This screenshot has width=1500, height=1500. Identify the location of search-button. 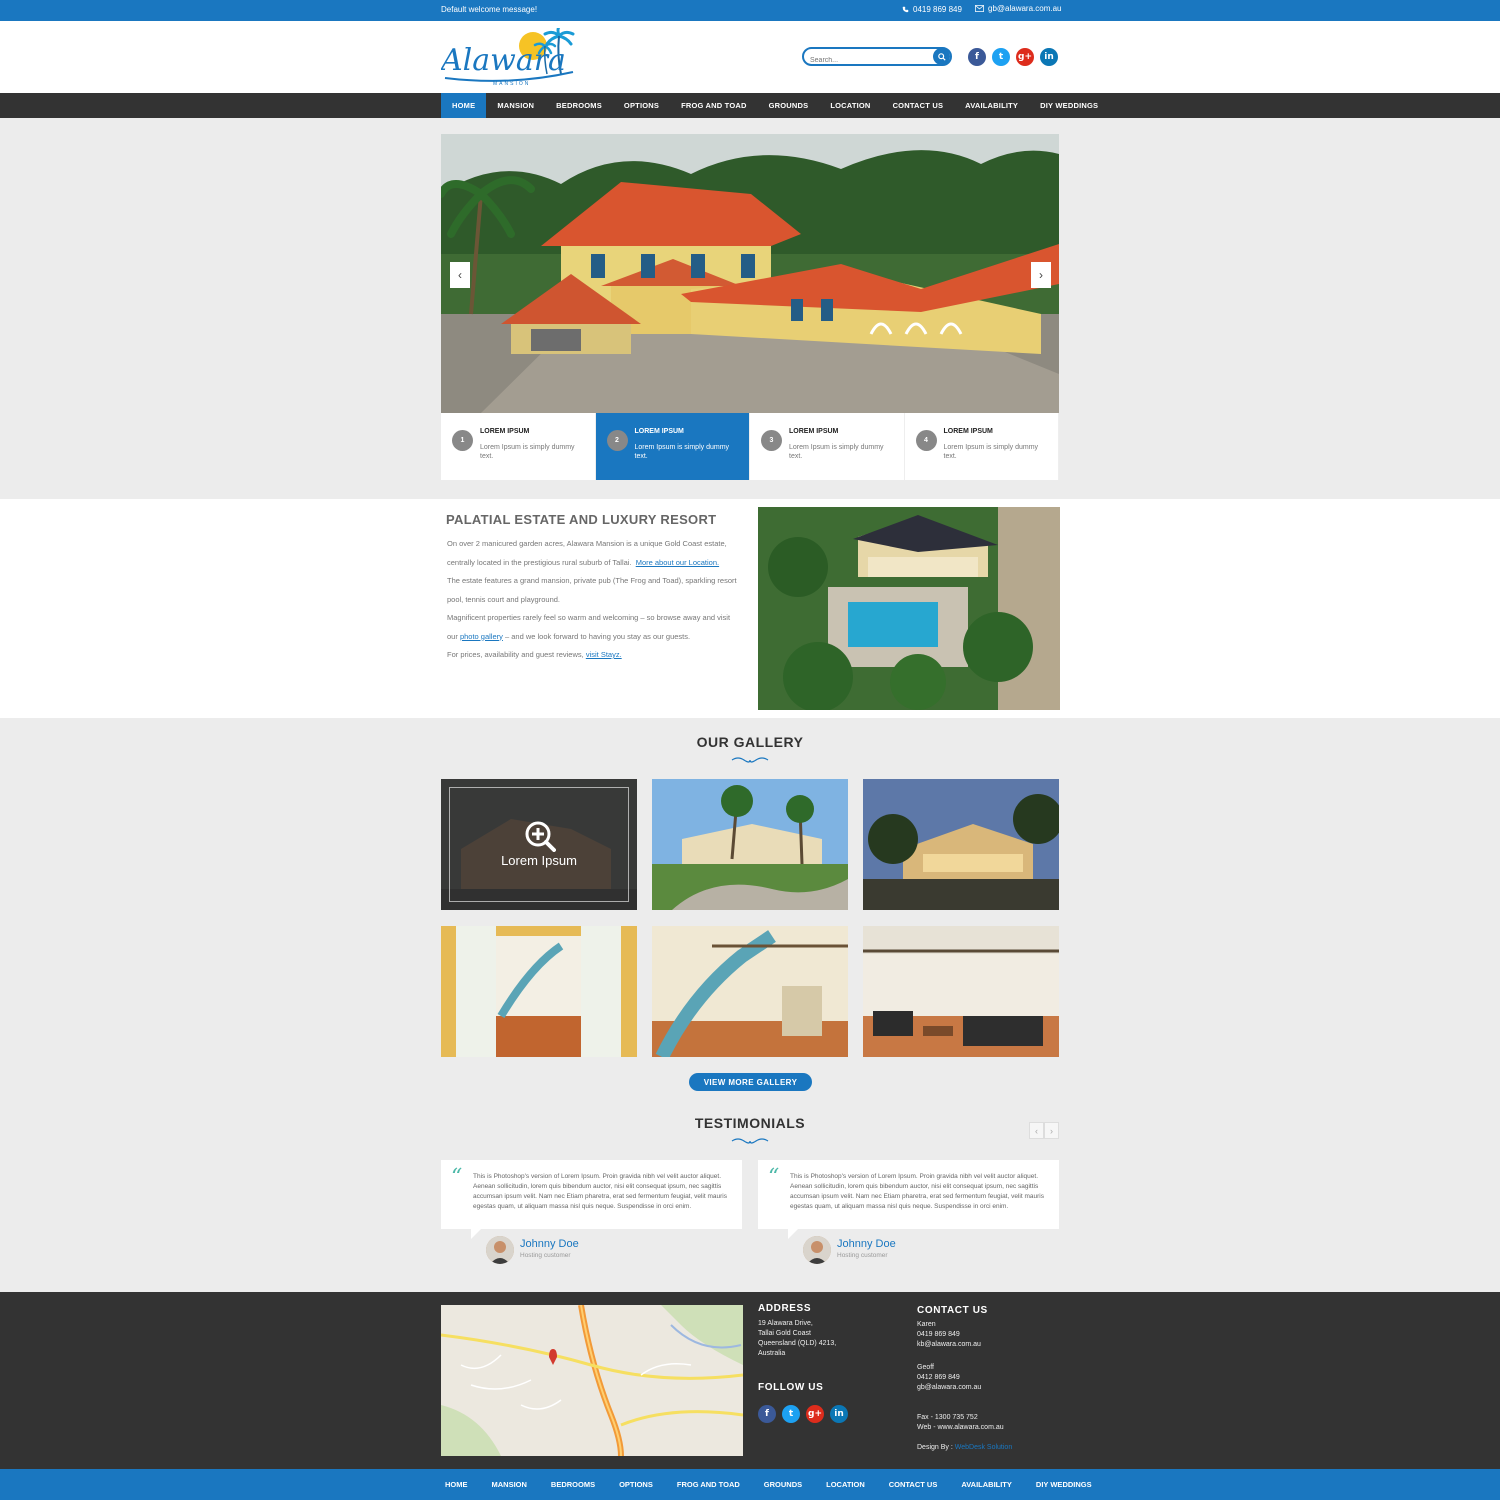
(941, 56).